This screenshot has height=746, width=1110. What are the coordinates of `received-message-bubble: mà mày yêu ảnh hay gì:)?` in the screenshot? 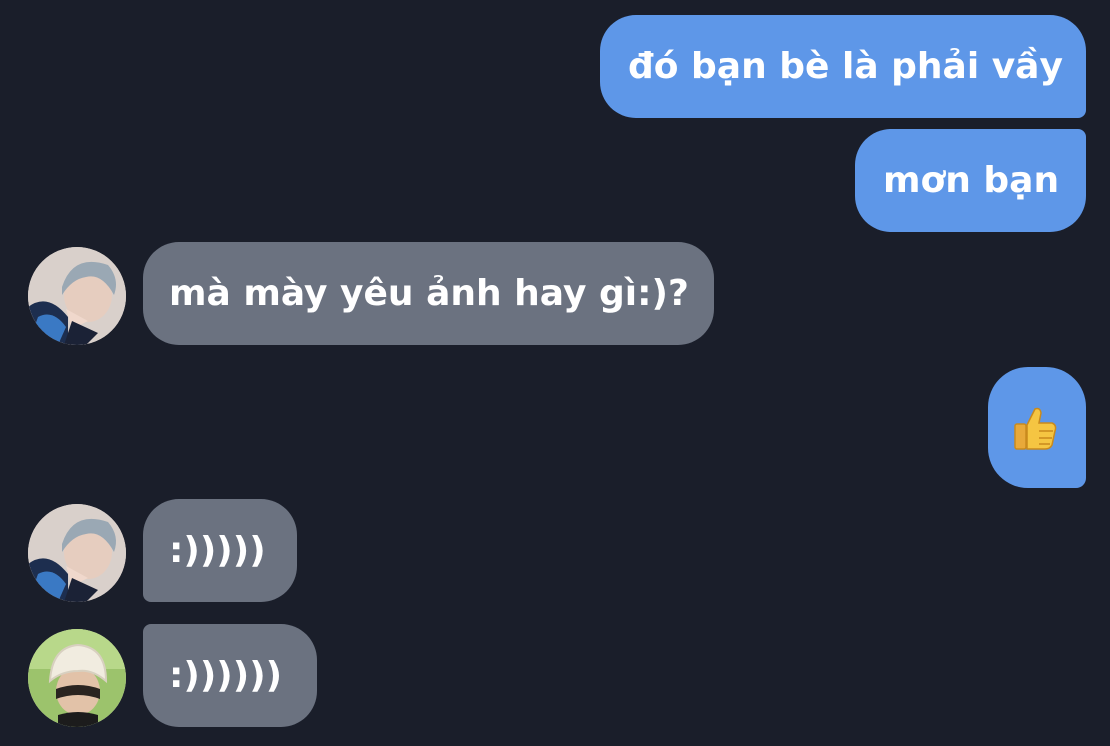 It's located at (428, 293).